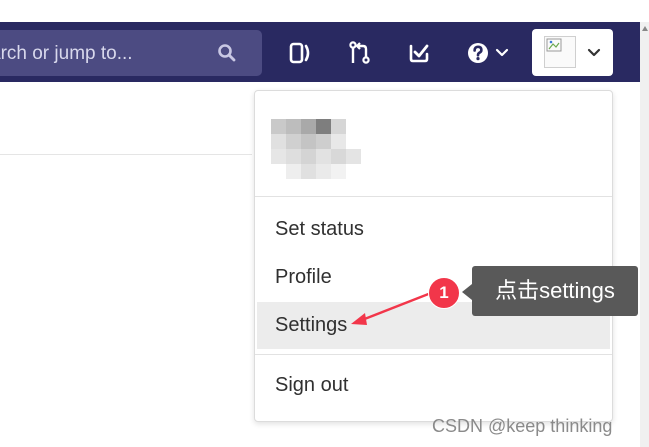  Describe the element at coordinates (444, 293) in the screenshot. I see `step-badge: 1` at that location.